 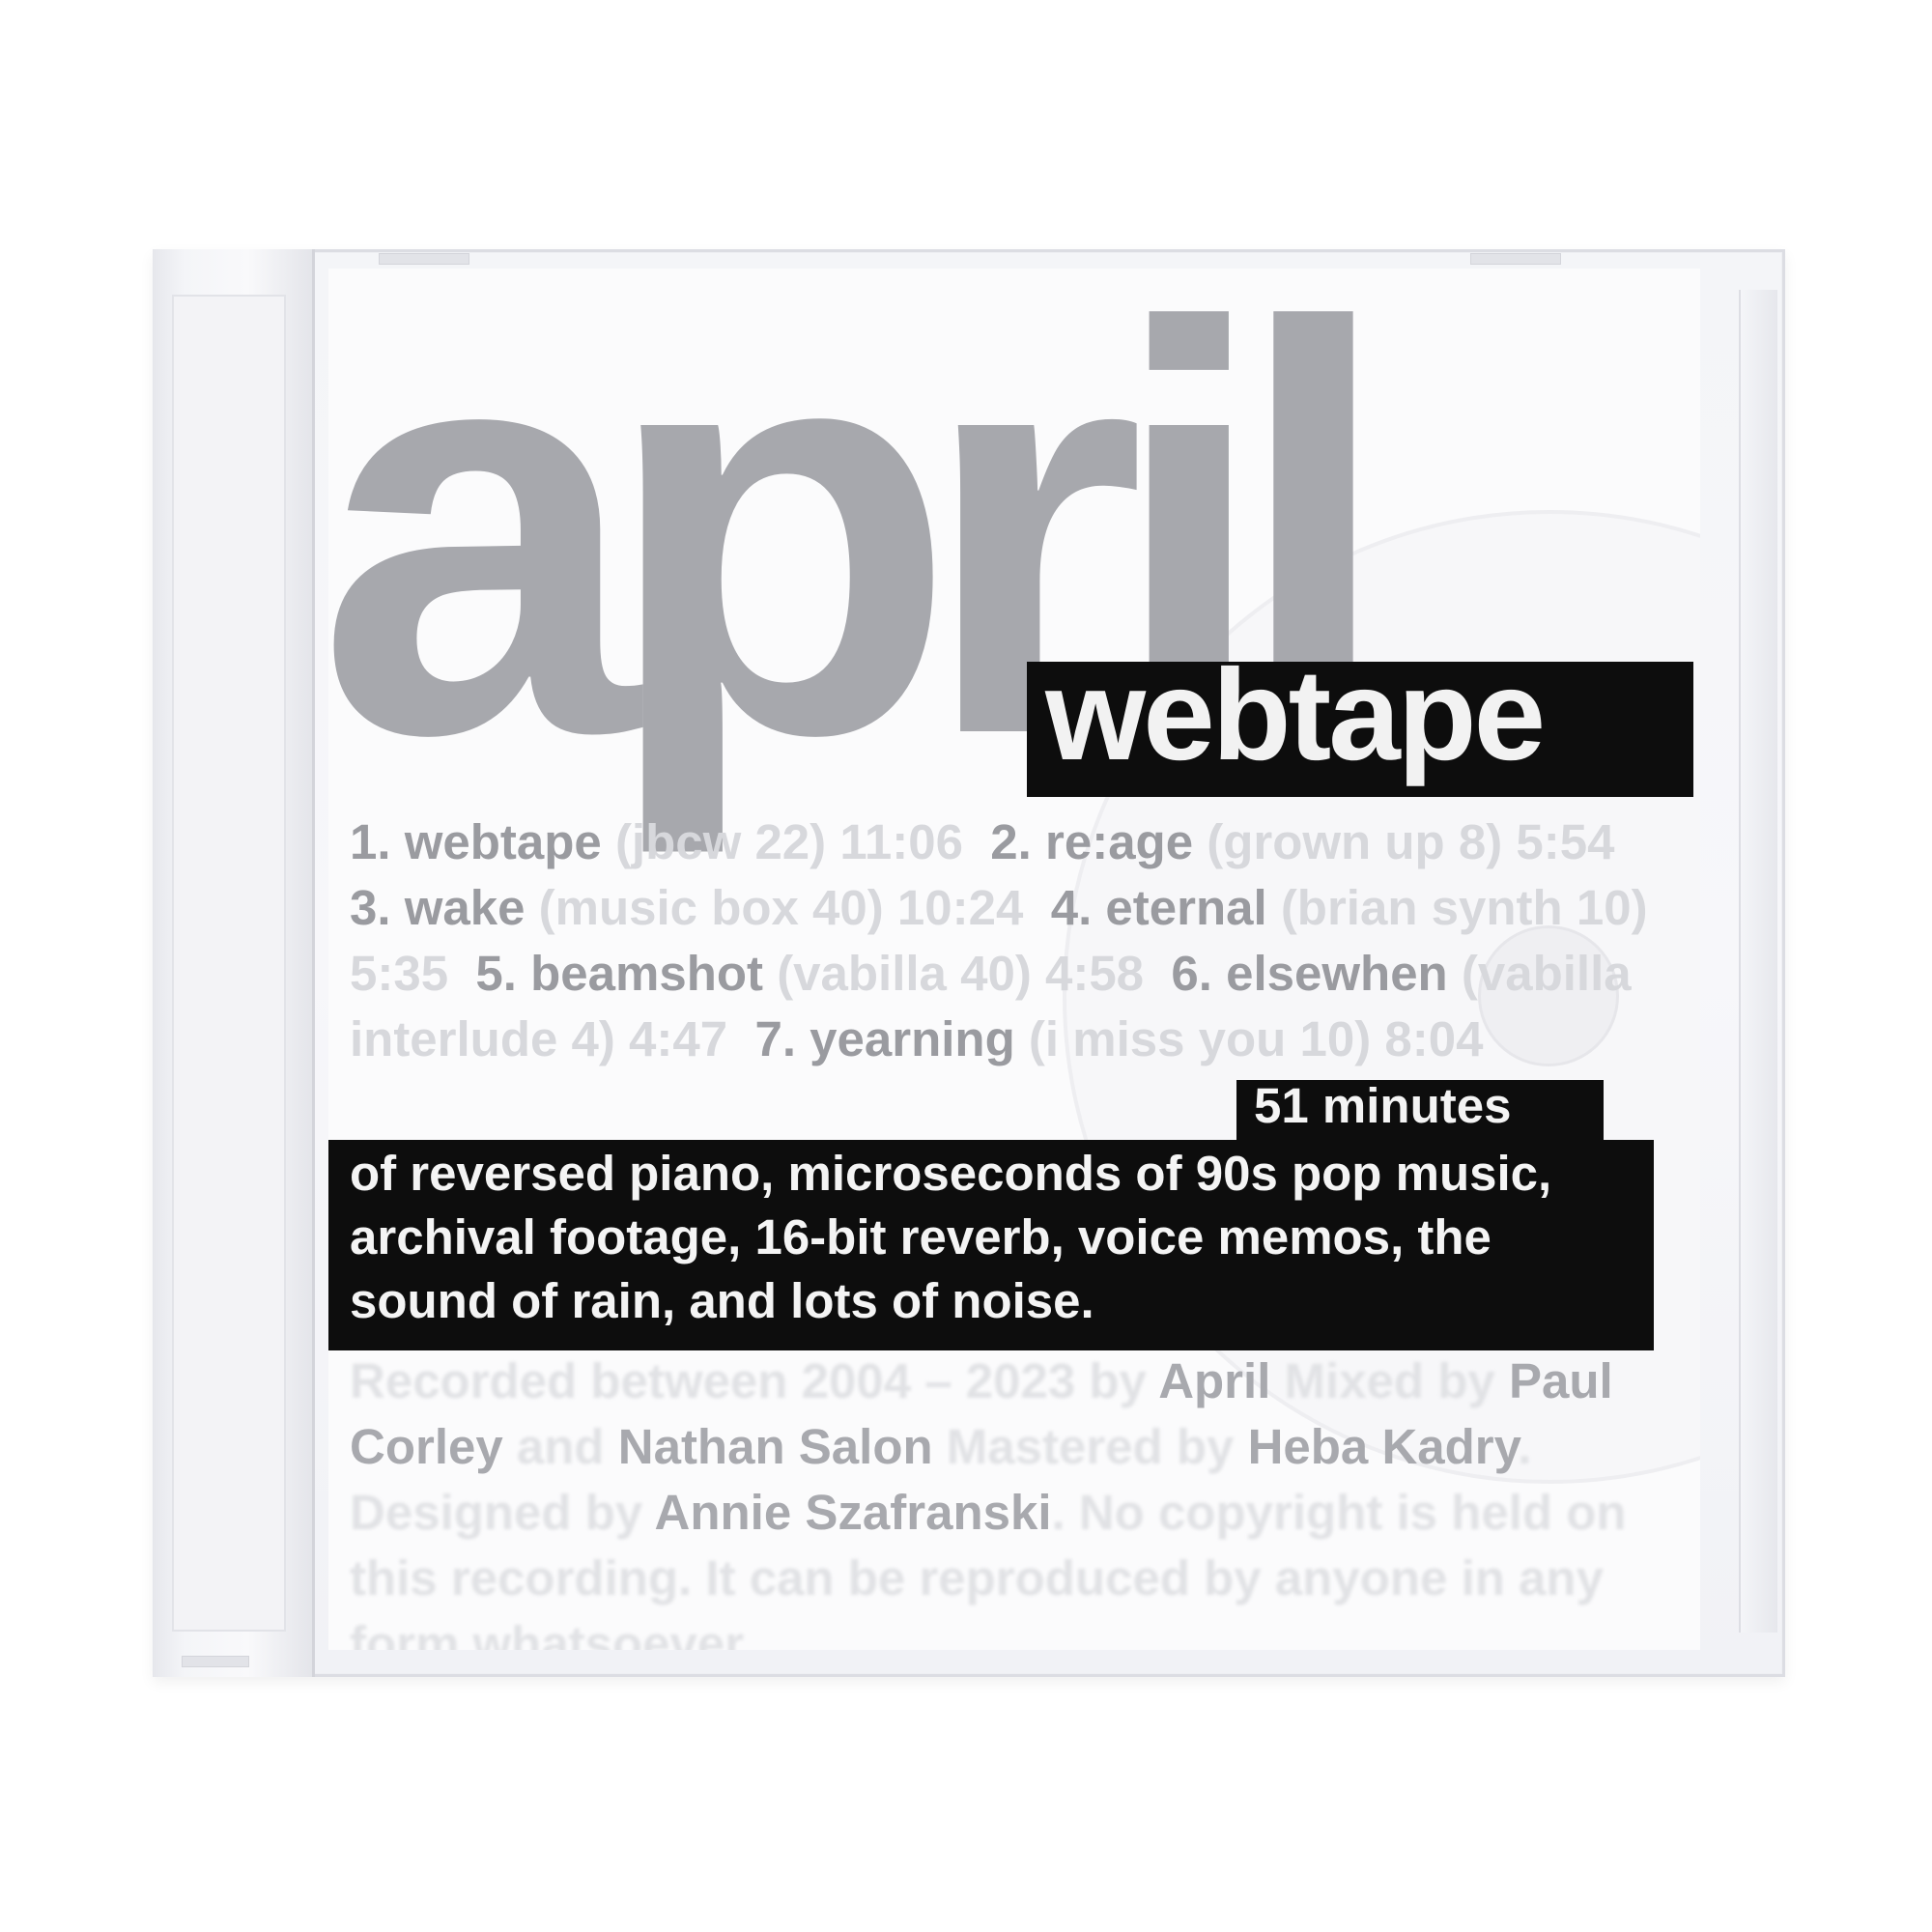 What do you see at coordinates (853, 1512) in the screenshot?
I see `credit-designer: Annie Szafranski` at bounding box center [853, 1512].